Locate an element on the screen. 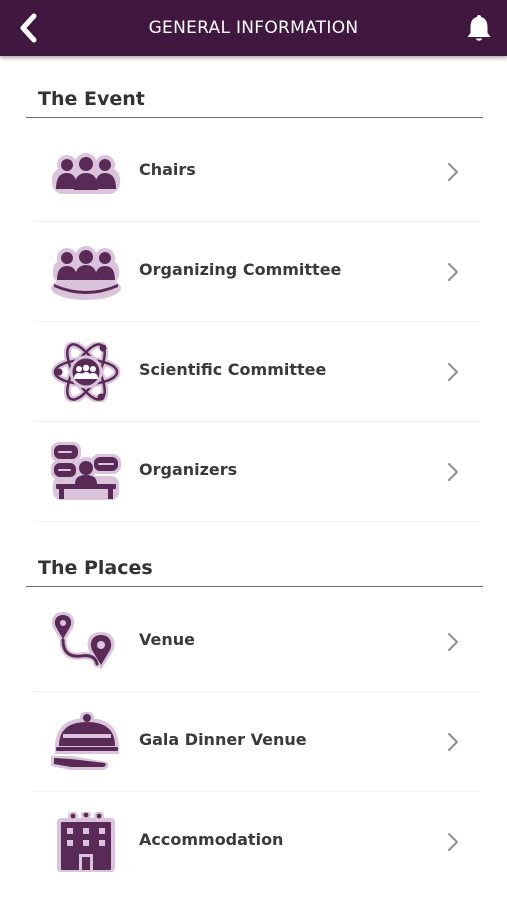 This screenshot has height=900, width=507. list-item-gala-dinner-venue: Gala Dinner Venue is located at coordinates (256, 742).